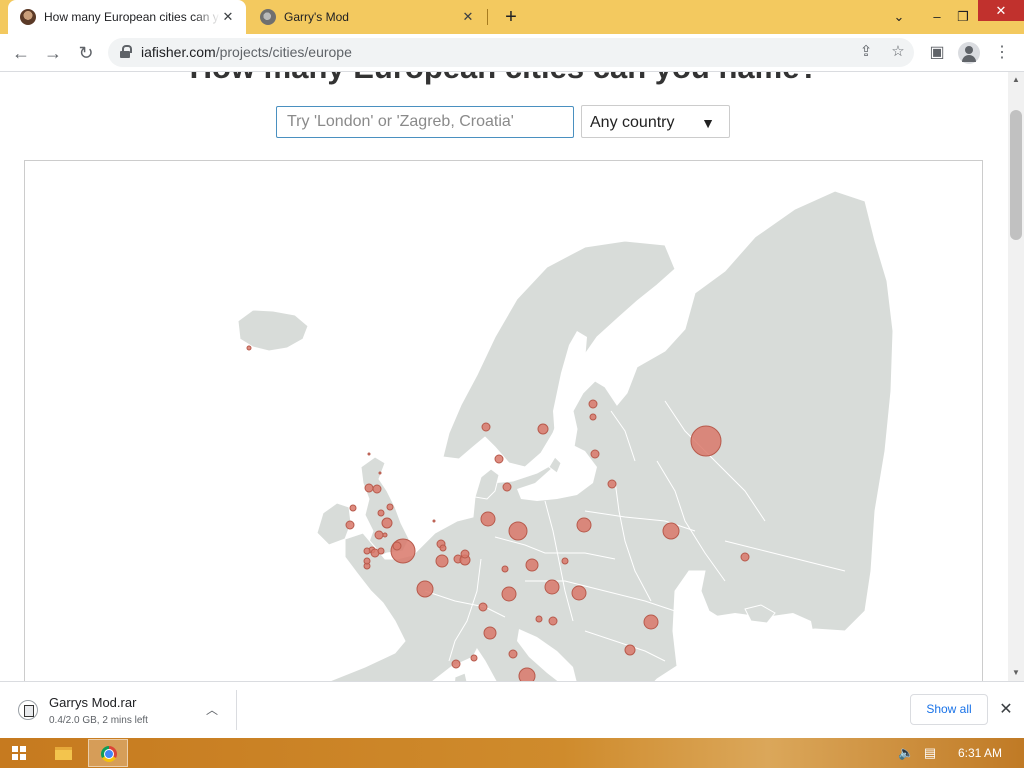  Describe the element at coordinates (268, 17) in the screenshot. I see `garrys-mod-icon` at that location.